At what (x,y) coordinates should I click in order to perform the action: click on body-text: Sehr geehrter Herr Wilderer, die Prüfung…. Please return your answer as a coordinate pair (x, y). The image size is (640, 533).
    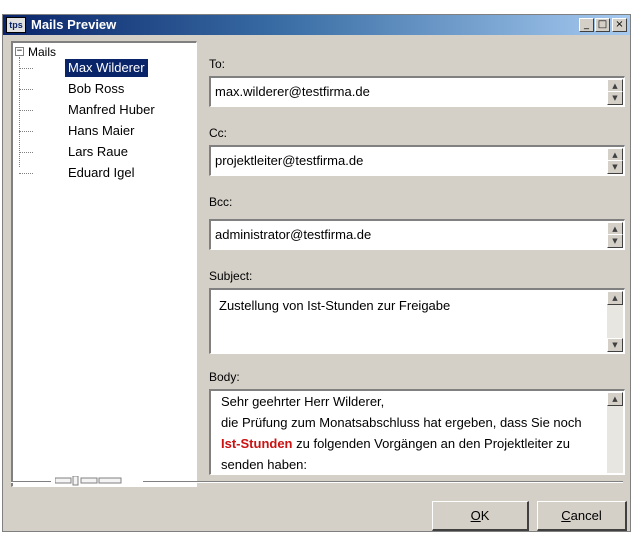
    Looking at the image, I should click on (401, 432).